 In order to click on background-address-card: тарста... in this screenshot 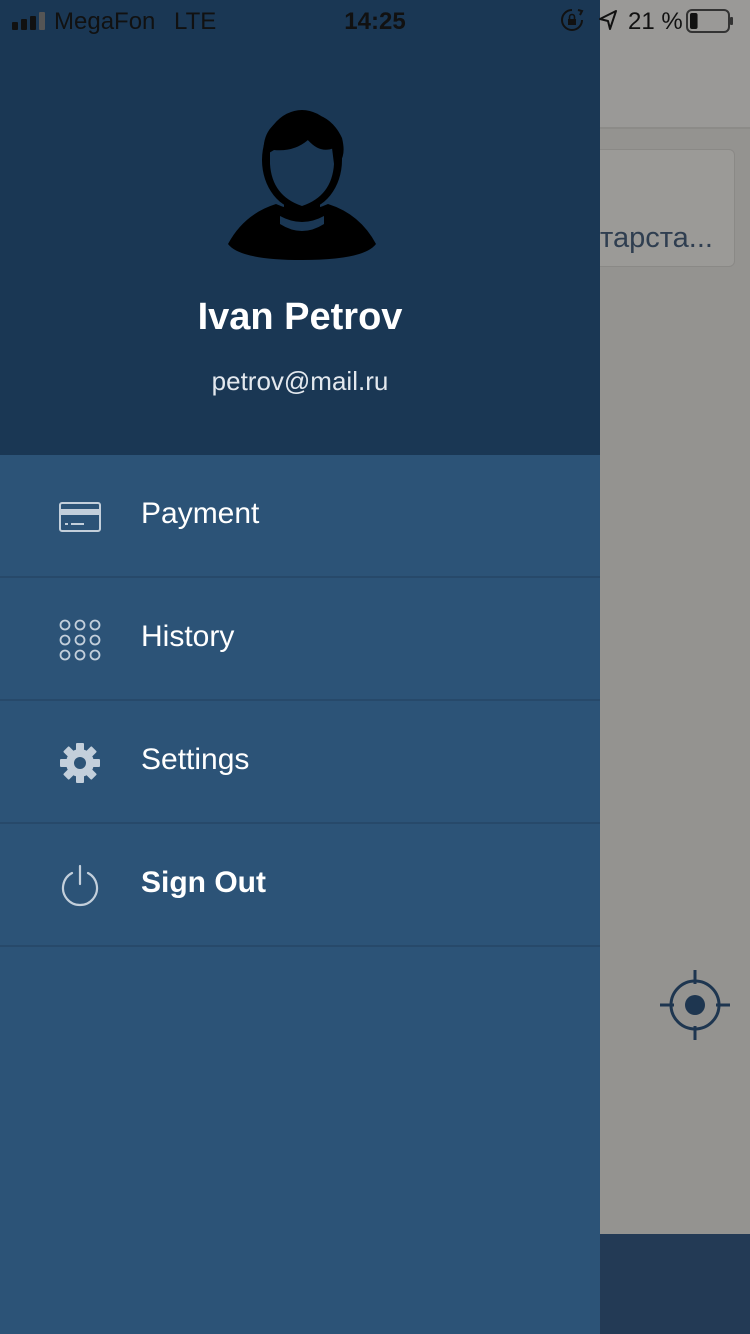, I will do `click(660, 208)`.